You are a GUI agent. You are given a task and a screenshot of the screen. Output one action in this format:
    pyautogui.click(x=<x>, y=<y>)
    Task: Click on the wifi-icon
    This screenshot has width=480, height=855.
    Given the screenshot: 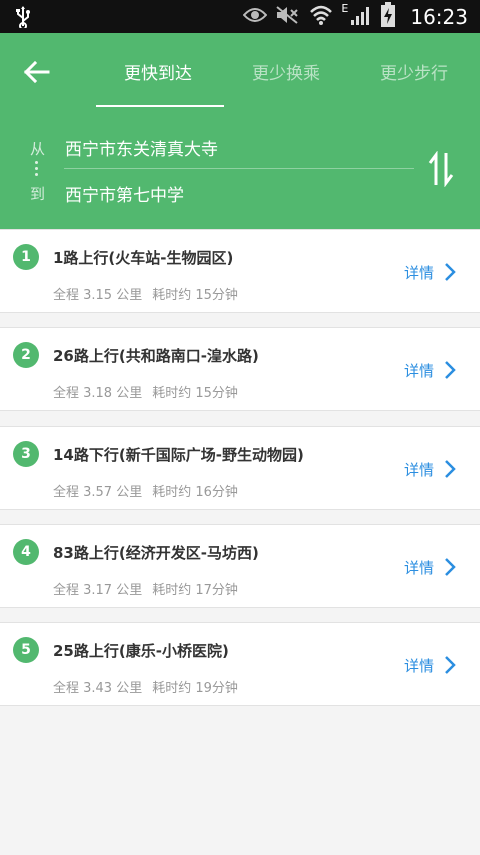 What is the action you would take?
    pyautogui.click(x=321, y=17)
    